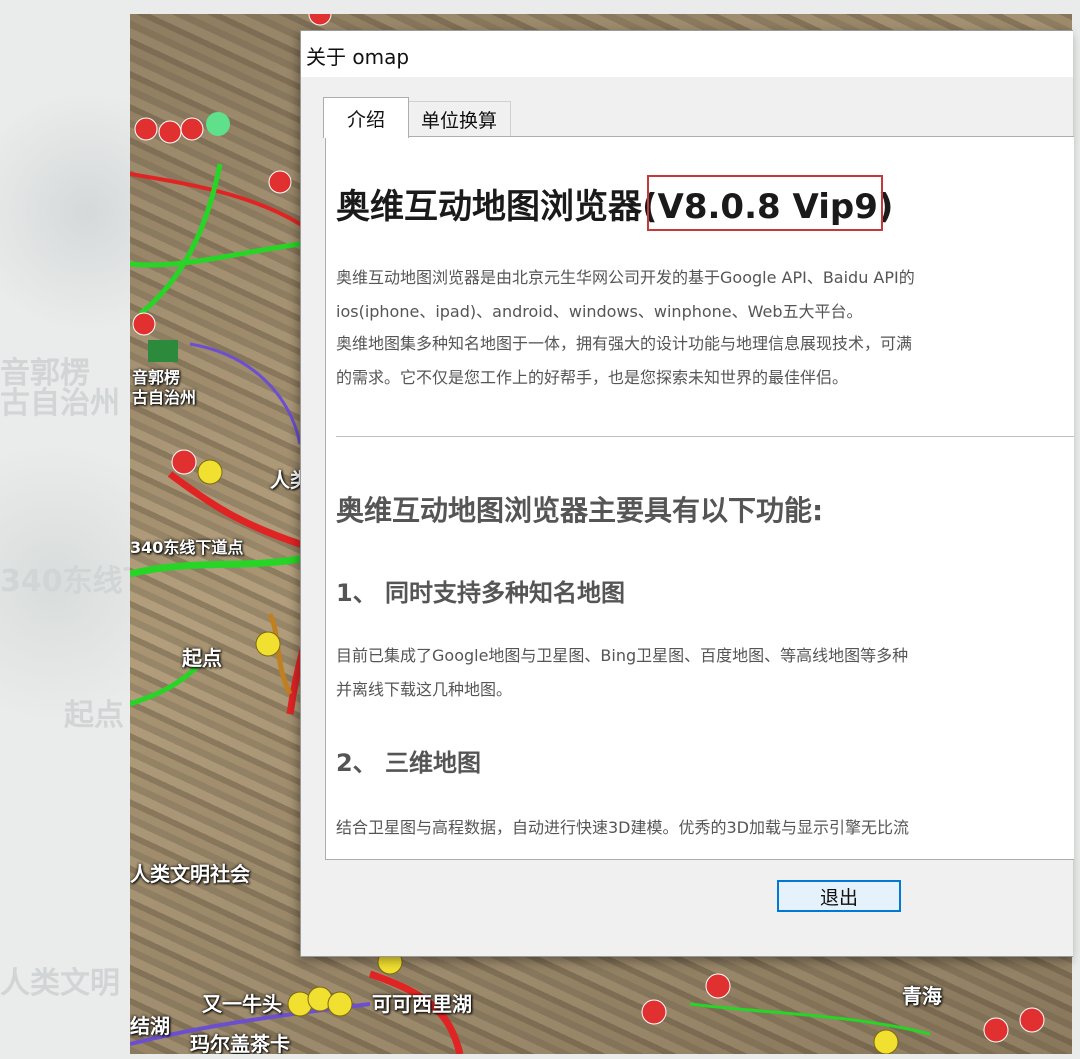 The height and width of the screenshot is (1059, 1080). I want to click on feature-title: 2、 三维地图, so click(409, 763).